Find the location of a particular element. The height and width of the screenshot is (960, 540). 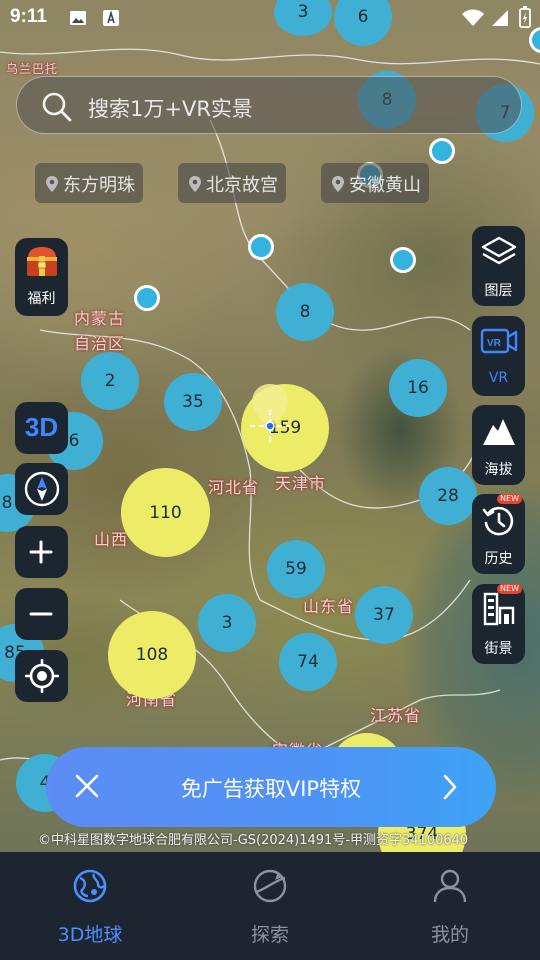

history-button: NEW 历史 is located at coordinates (498, 534).